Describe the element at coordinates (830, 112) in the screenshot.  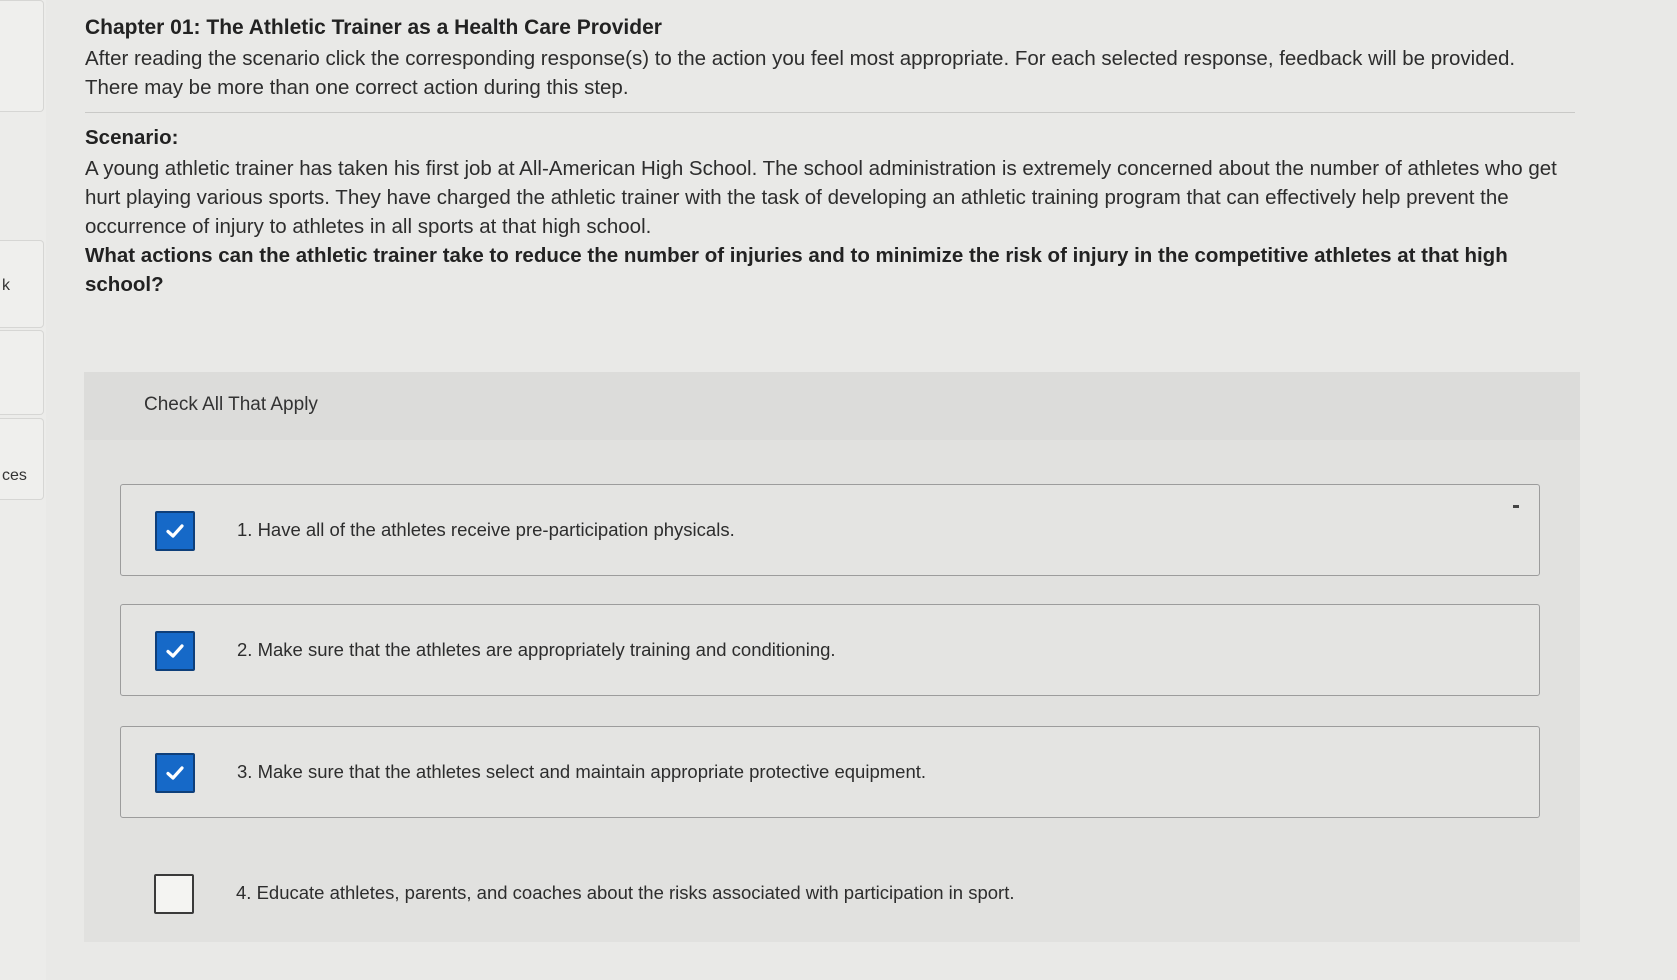
I see `divider` at that location.